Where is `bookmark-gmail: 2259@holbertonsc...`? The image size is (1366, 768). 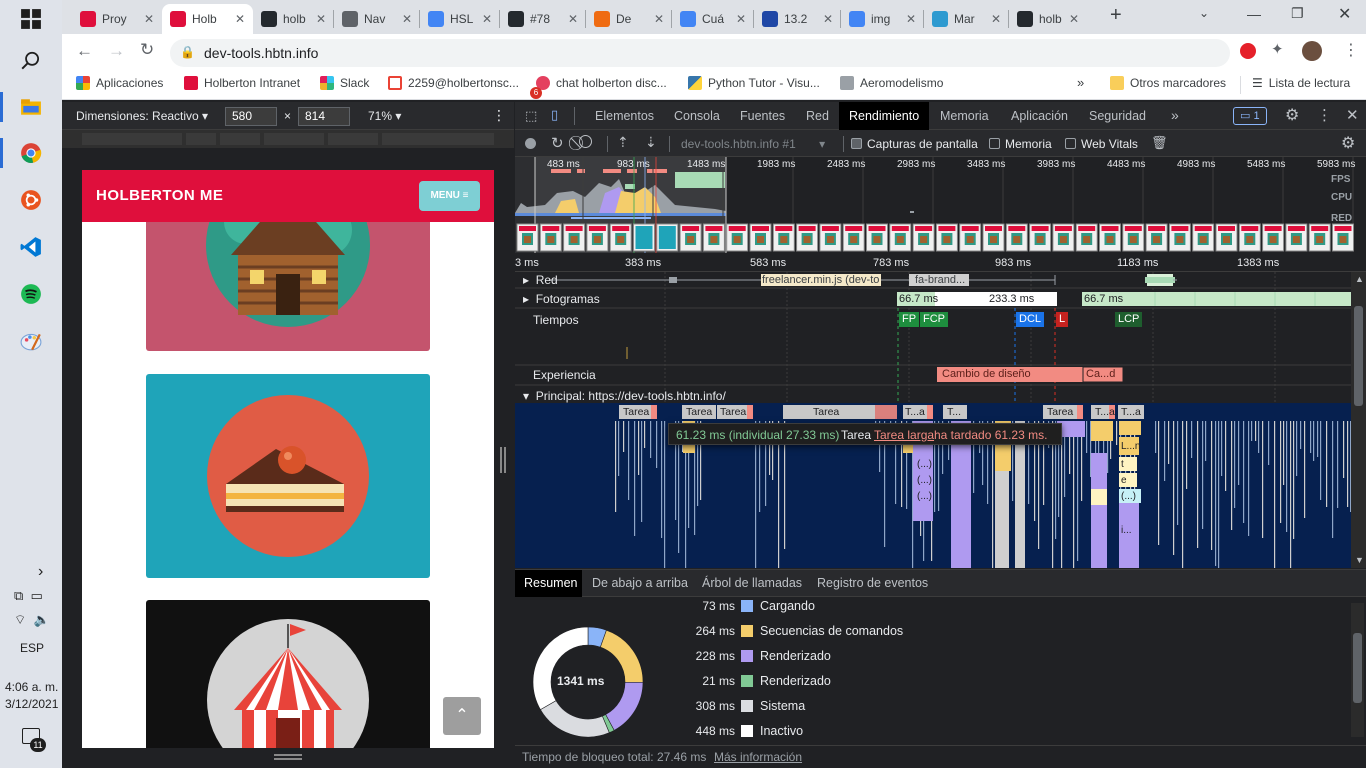 bookmark-gmail: 2259@holbertonsc... is located at coordinates (453, 83).